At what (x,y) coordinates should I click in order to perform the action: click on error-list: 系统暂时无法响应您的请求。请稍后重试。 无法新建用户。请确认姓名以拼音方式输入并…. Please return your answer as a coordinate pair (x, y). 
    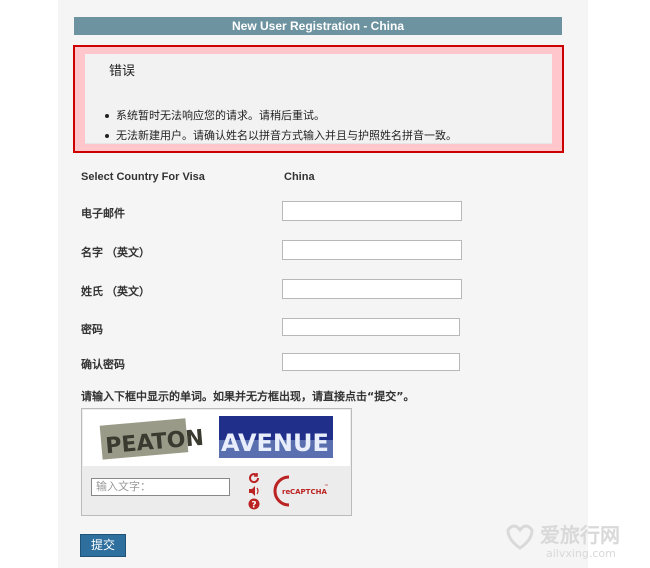
    Looking at the image, I should click on (281, 126).